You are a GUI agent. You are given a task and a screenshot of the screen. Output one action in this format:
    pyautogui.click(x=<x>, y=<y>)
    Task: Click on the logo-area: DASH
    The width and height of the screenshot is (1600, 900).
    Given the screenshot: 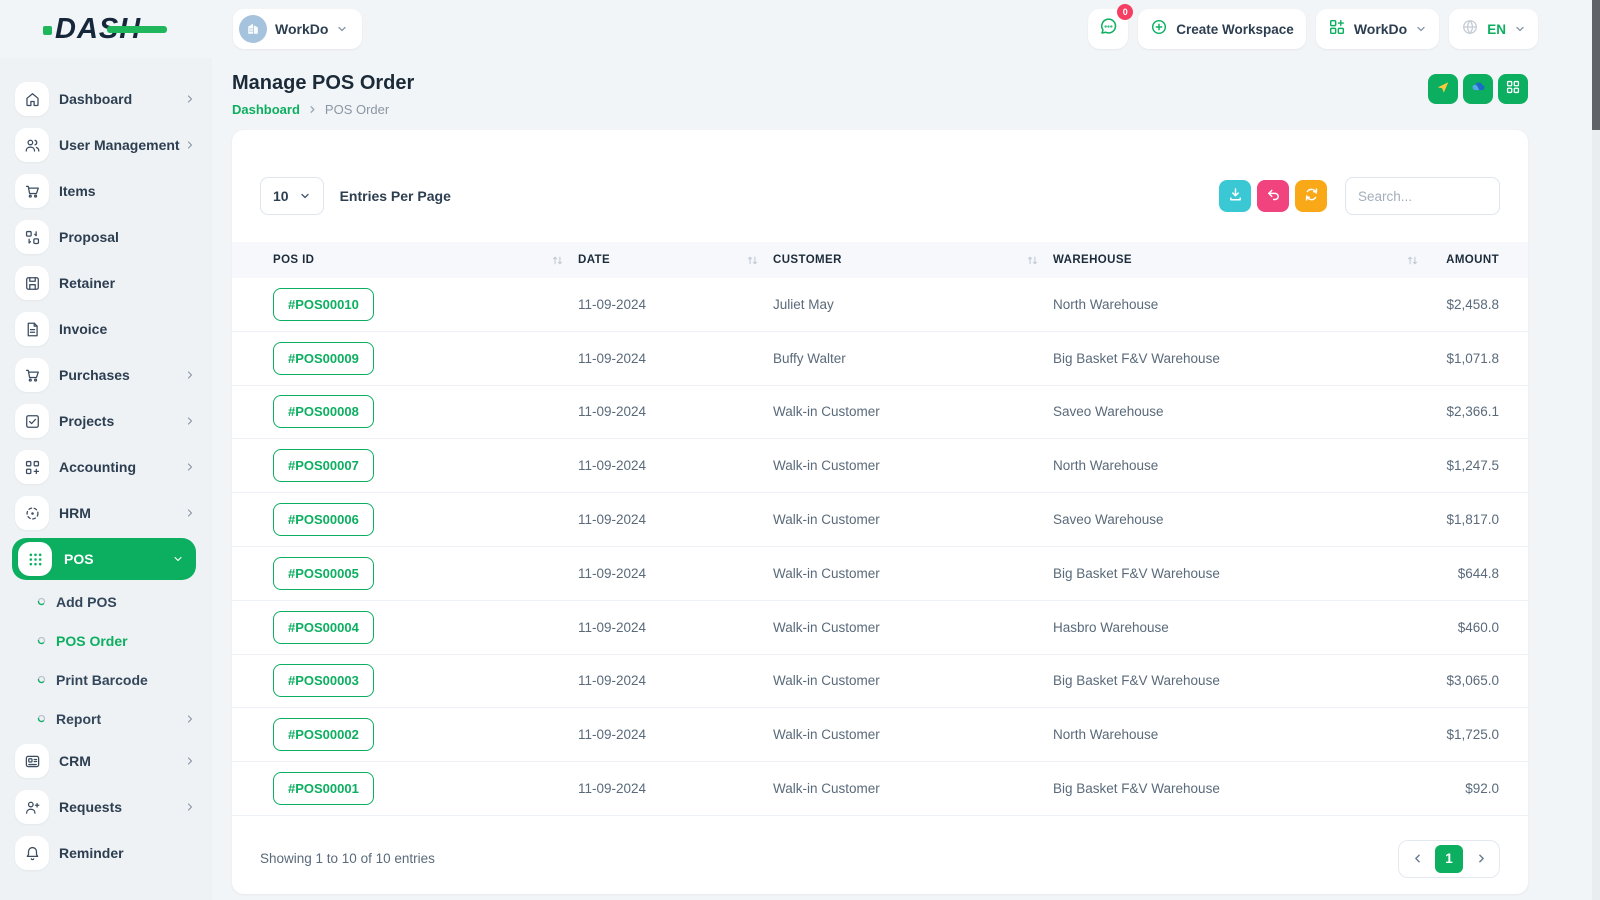 What is the action you would take?
    pyautogui.click(x=106, y=29)
    